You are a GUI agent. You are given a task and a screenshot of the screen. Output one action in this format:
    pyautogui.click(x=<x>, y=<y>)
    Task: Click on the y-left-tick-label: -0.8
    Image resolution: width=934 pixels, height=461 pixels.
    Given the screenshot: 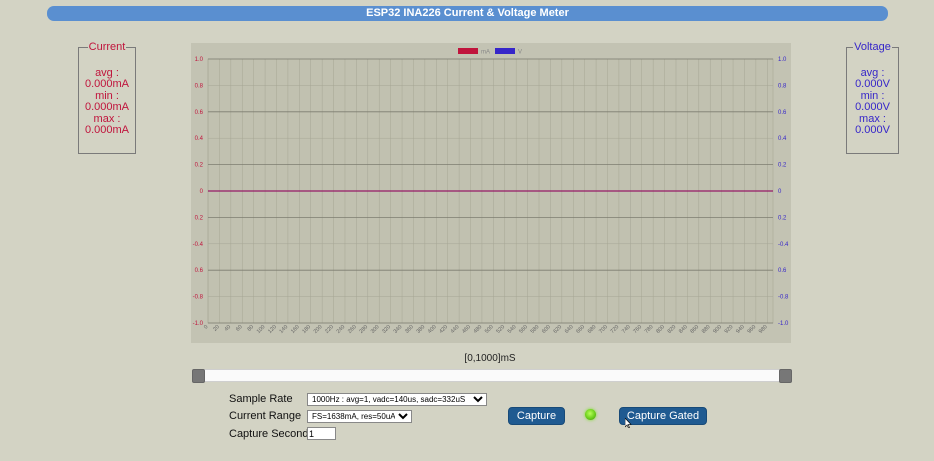 What is the action you would take?
    pyautogui.click(x=198, y=298)
    